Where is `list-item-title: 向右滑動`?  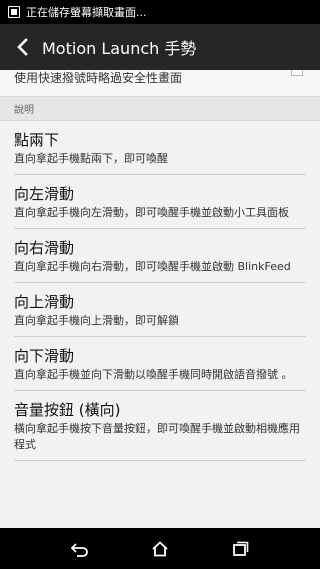 list-item-title: 向右滑動 is located at coordinates (44, 248).